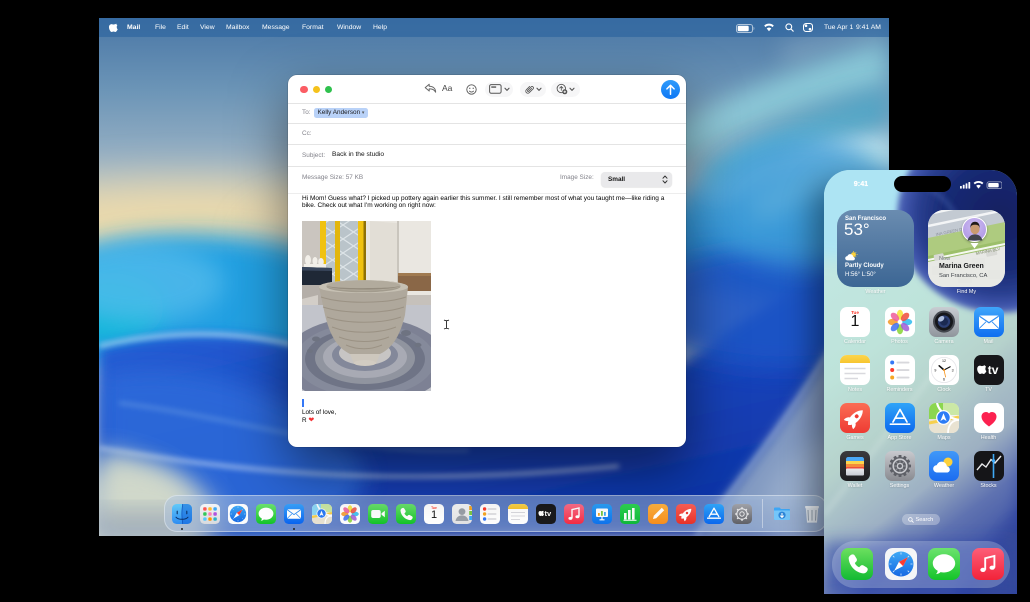 This screenshot has height=602, width=1030. I want to click on svg-text: 12, so click(944, 361).